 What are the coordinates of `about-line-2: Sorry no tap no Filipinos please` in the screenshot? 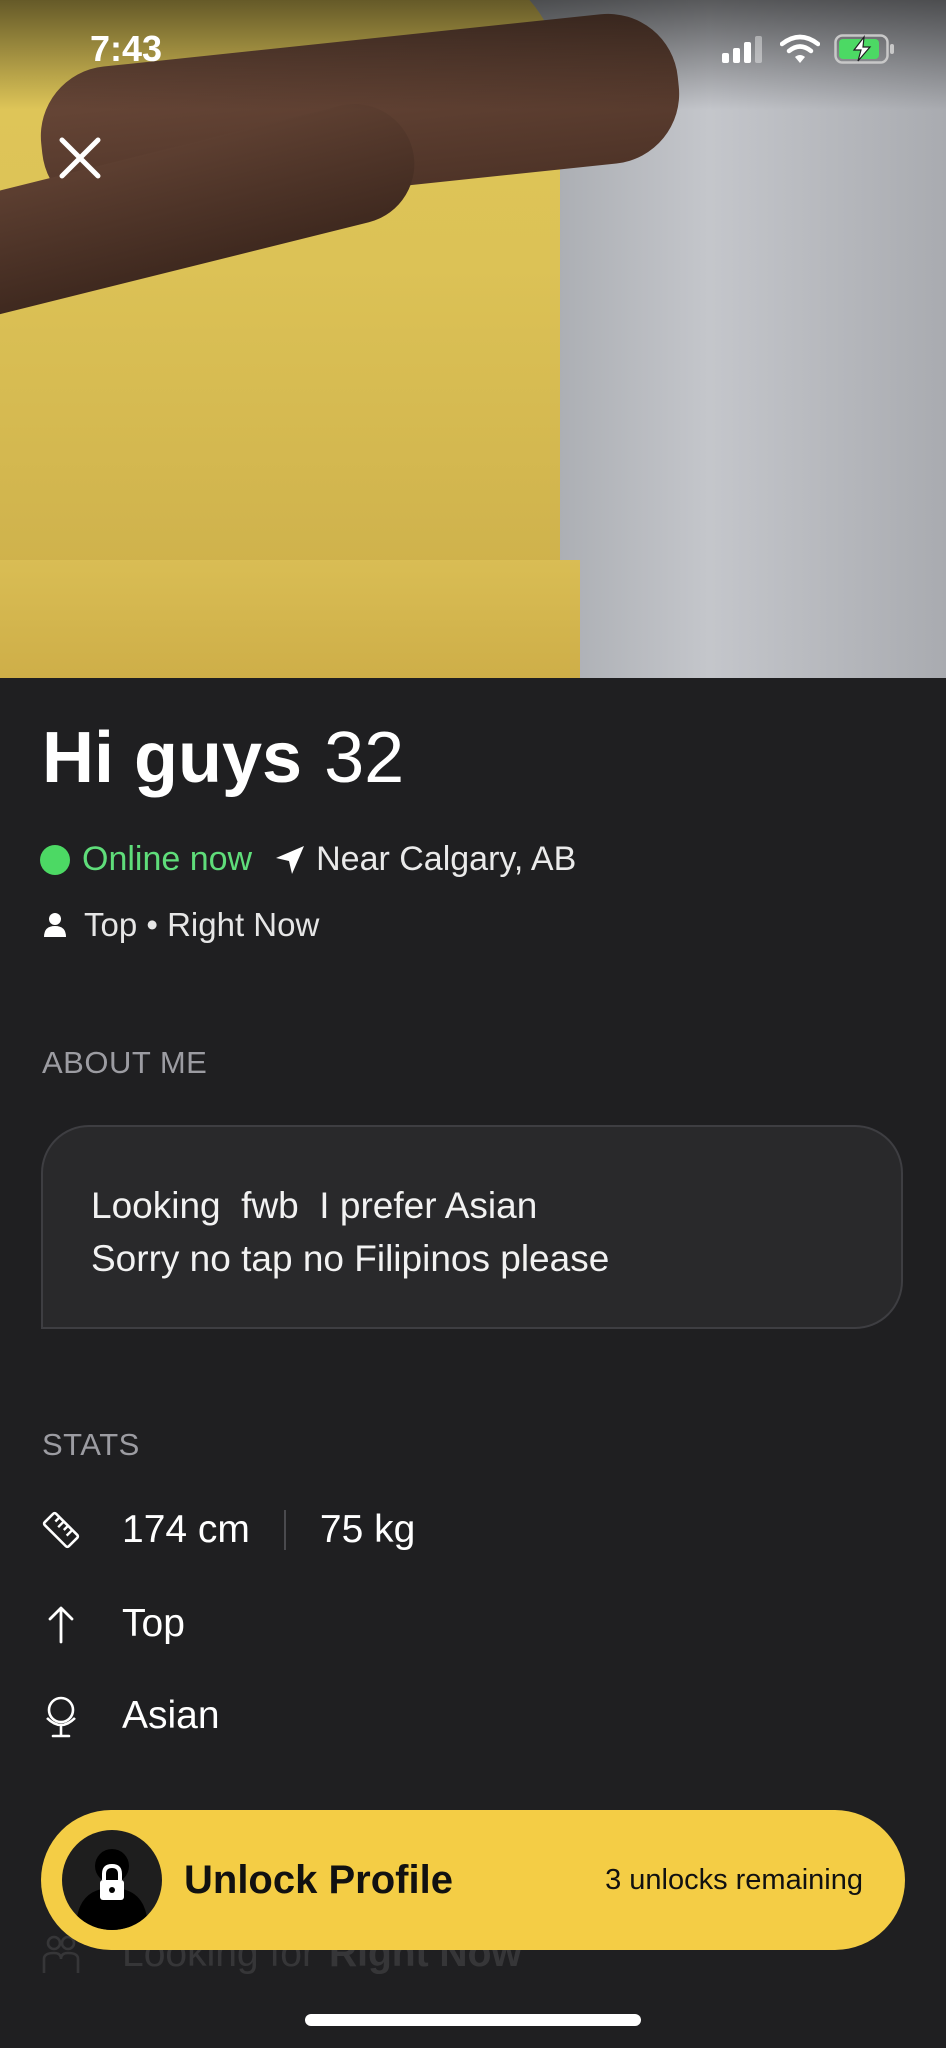 It's located at (350, 1258).